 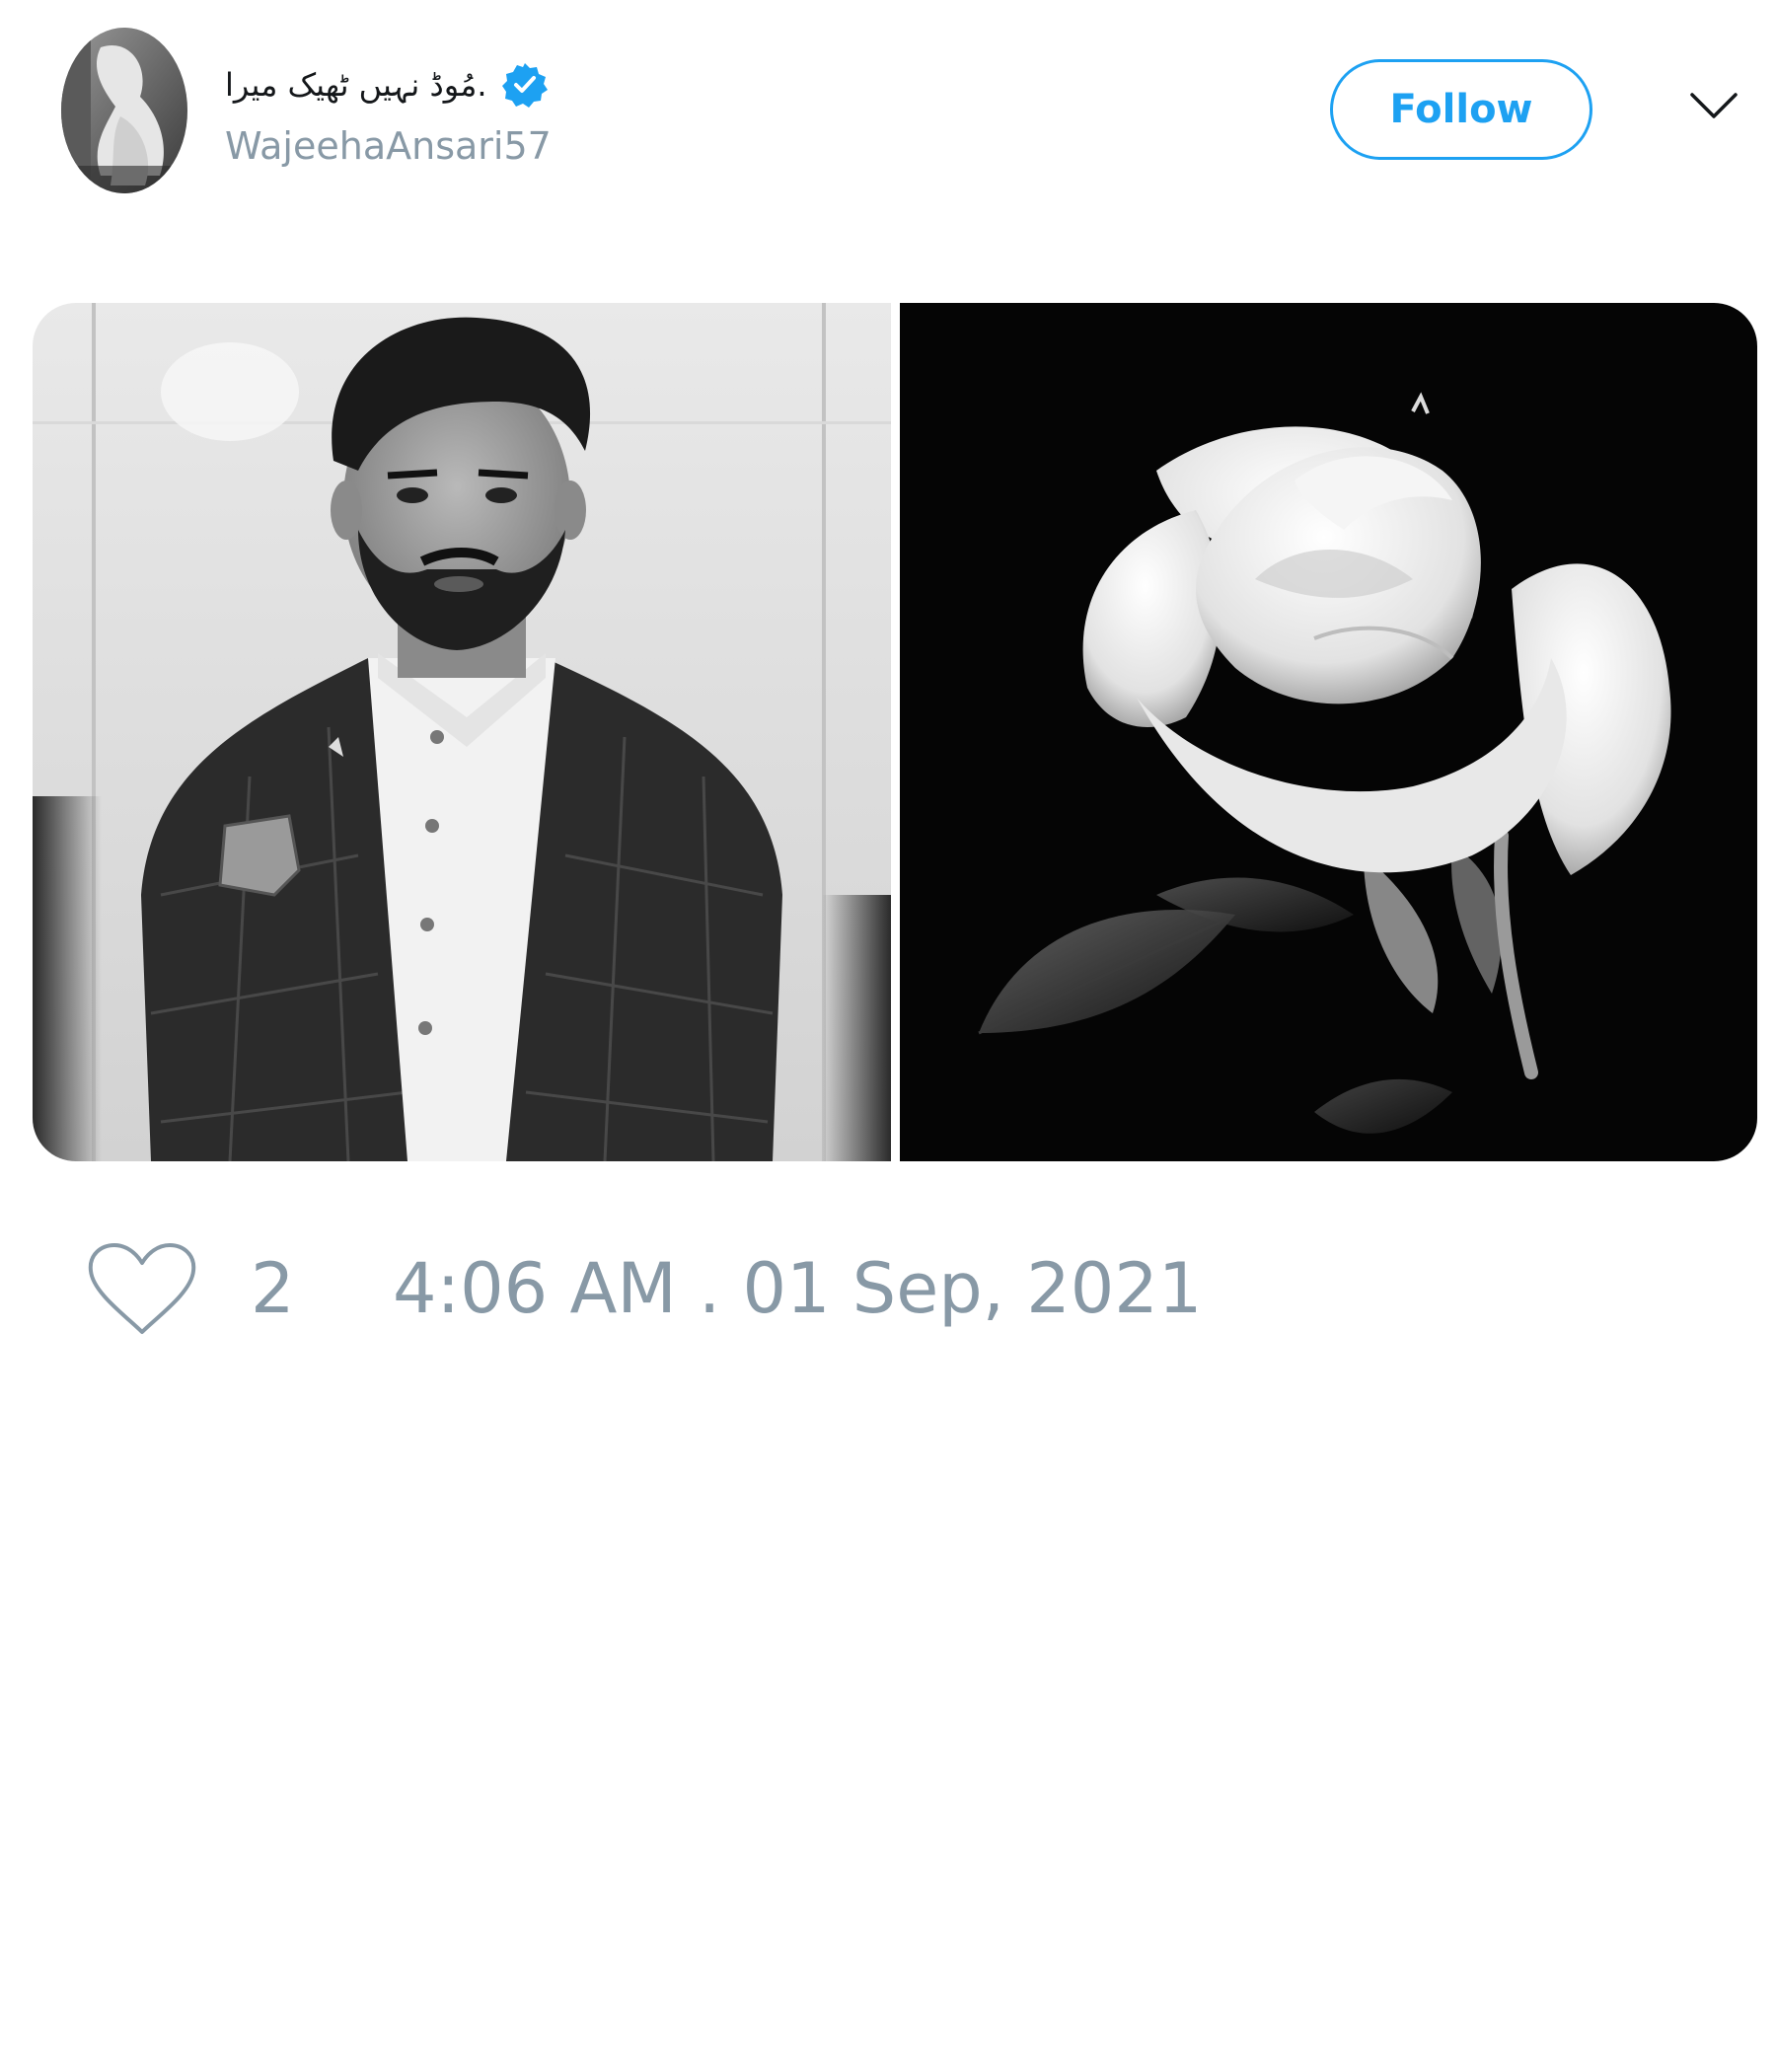 I want to click on avatar-image, so click(x=124, y=111).